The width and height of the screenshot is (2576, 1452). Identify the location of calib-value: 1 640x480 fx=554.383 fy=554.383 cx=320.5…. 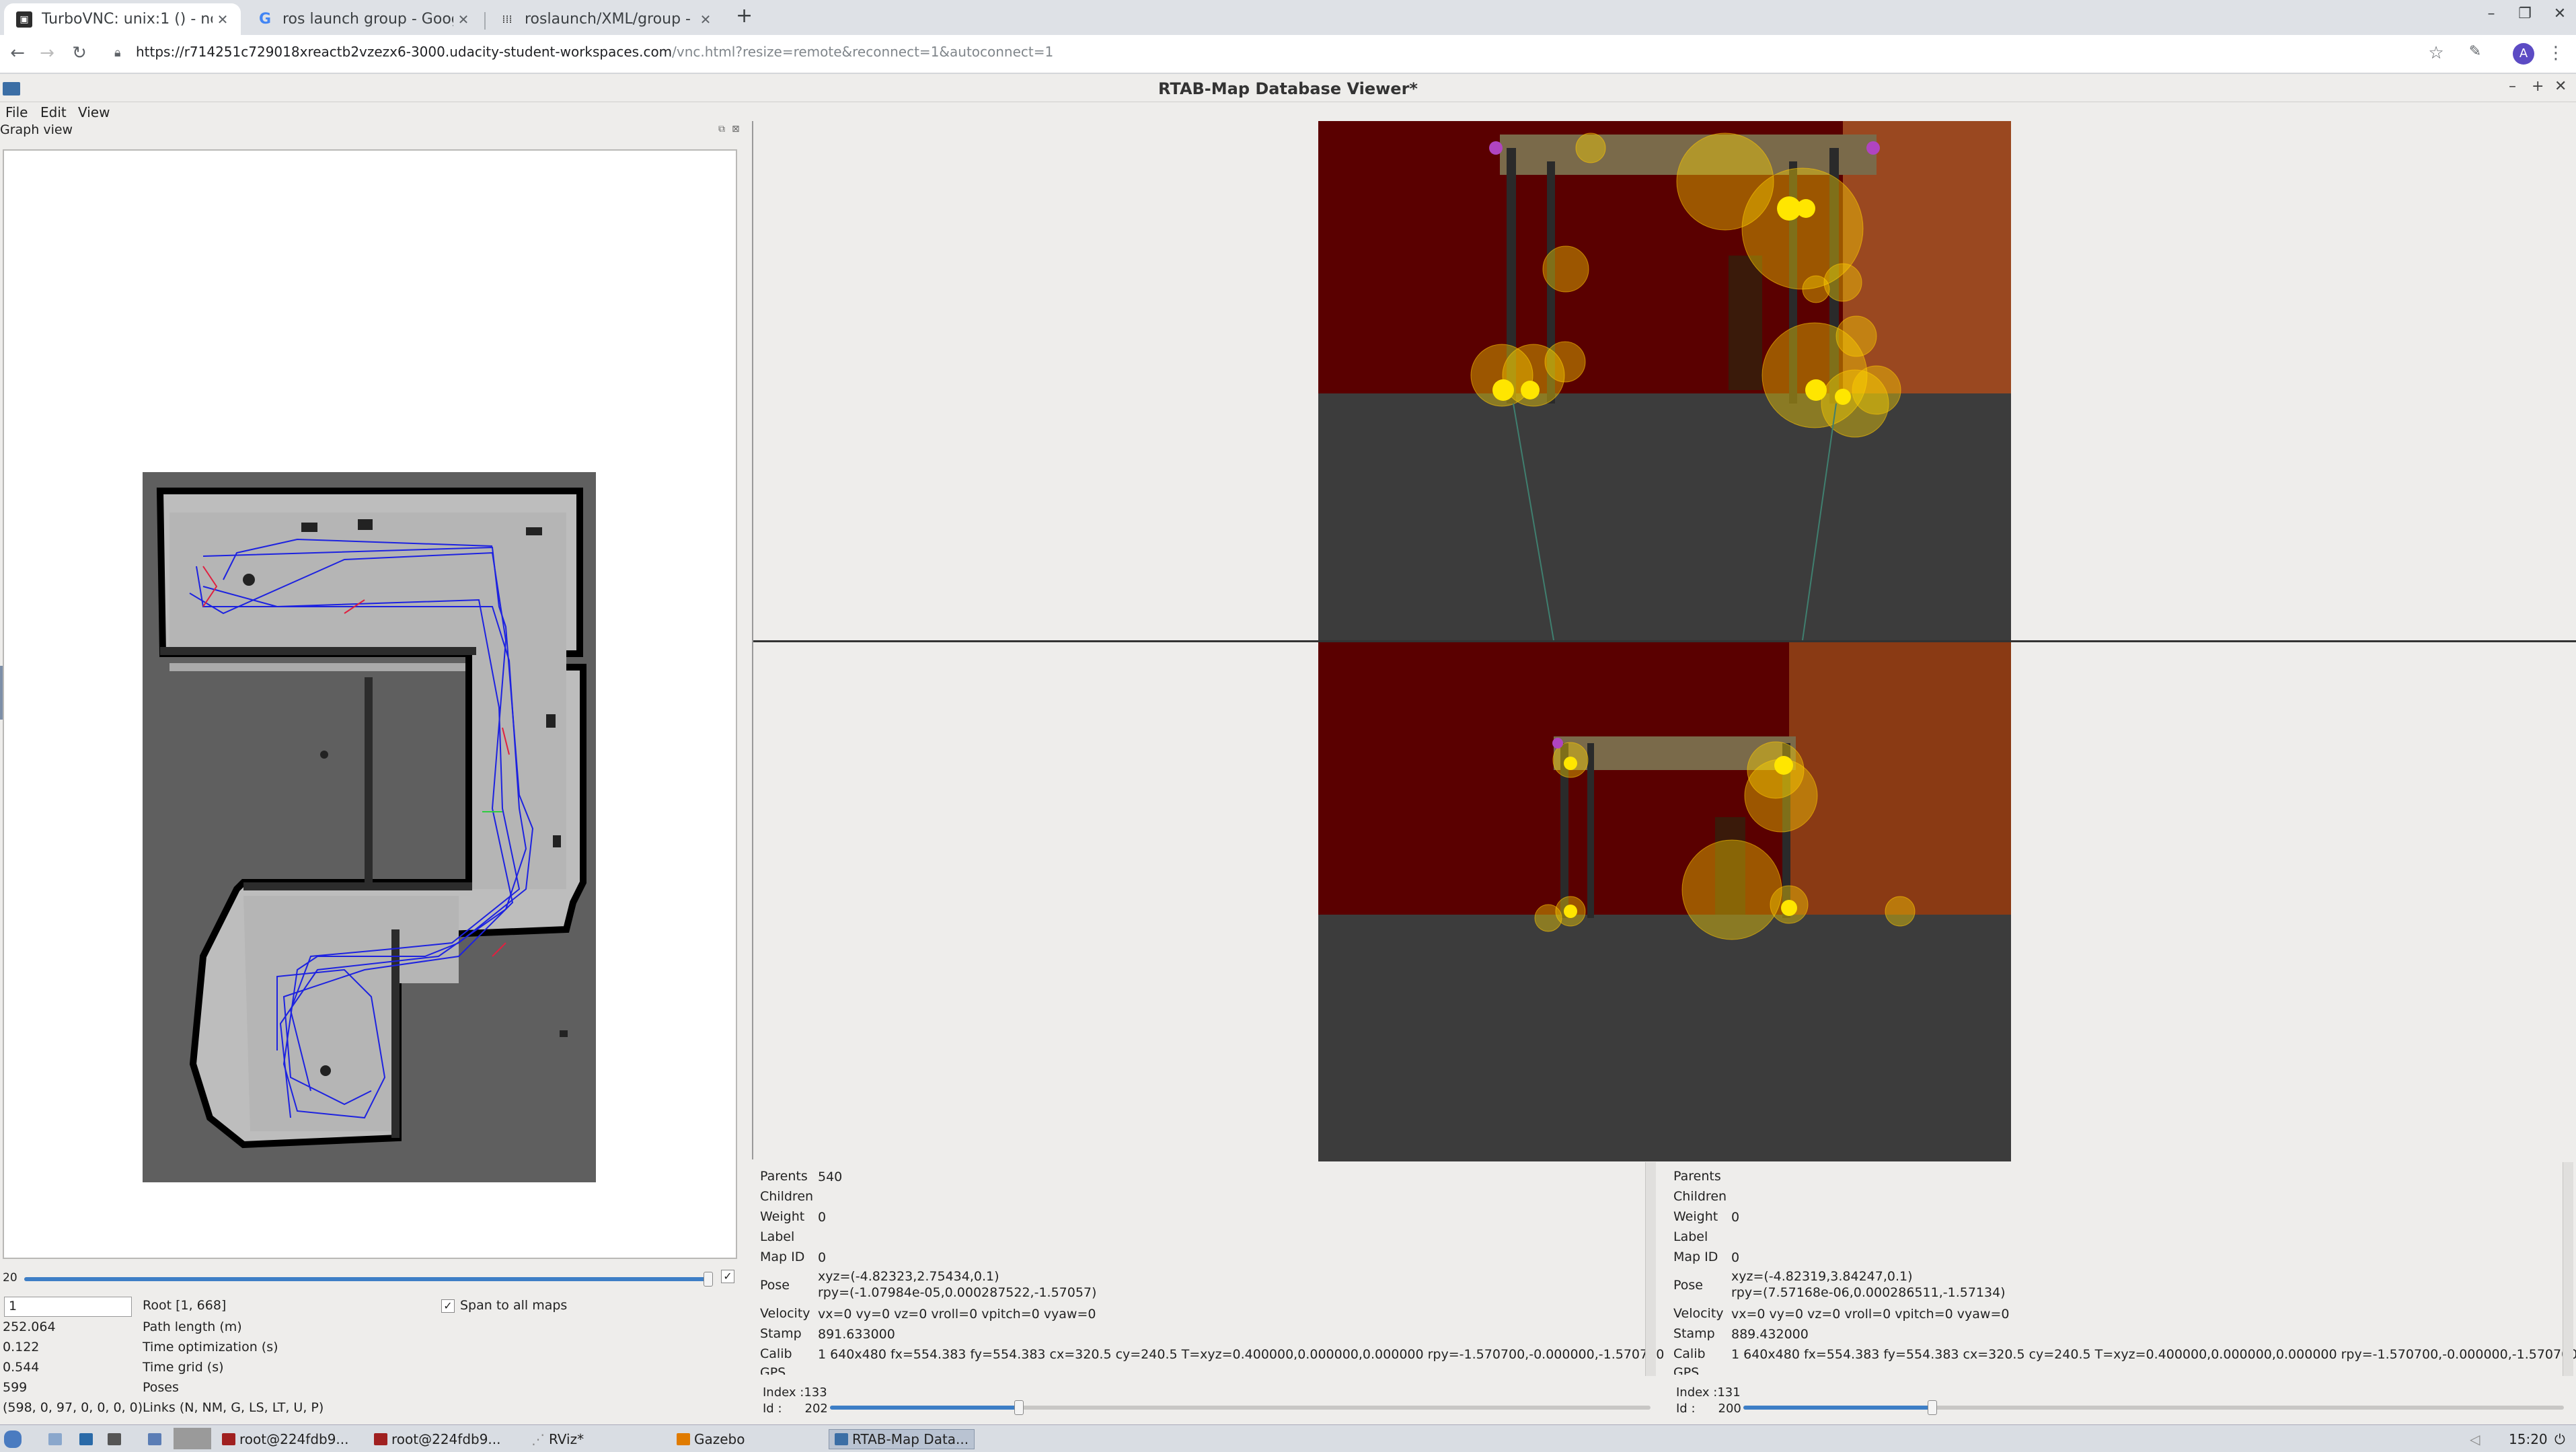
(2153, 1354).